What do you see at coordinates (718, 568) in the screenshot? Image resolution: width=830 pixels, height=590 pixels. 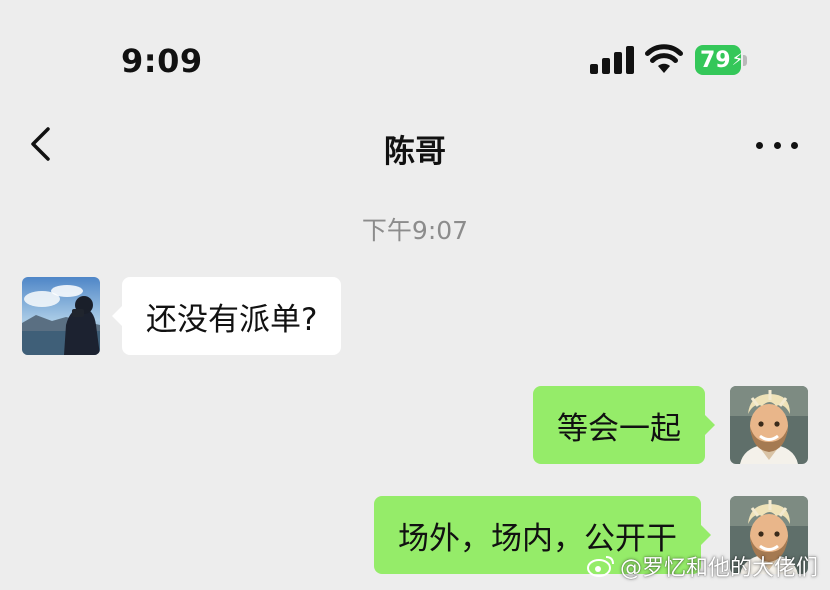 I see `watermark-text: @罗忆和他的大佬们` at bounding box center [718, 568].